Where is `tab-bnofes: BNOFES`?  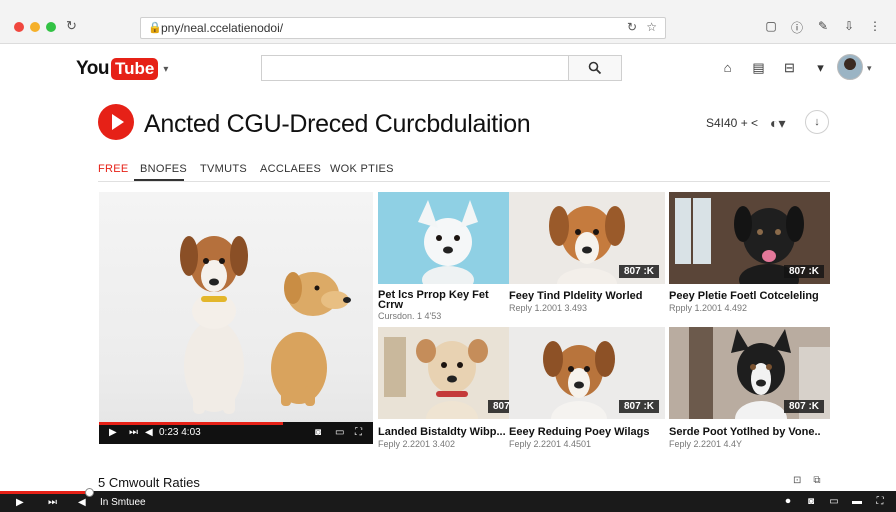 tab-bnofes: BNOFES is located at coordinates (163, 169).